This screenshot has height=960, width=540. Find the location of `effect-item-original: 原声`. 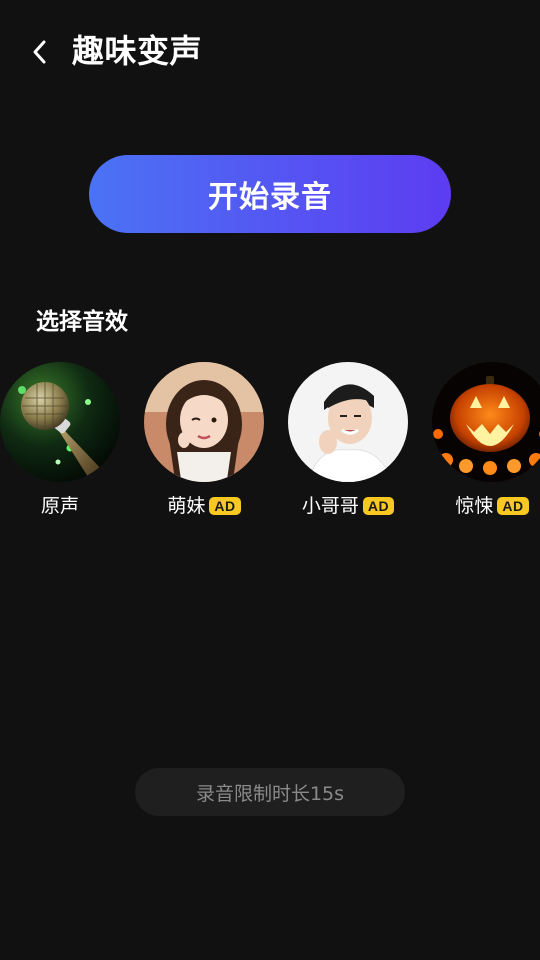

effect-item-original: 原声 is located at coordinates (60, 442).